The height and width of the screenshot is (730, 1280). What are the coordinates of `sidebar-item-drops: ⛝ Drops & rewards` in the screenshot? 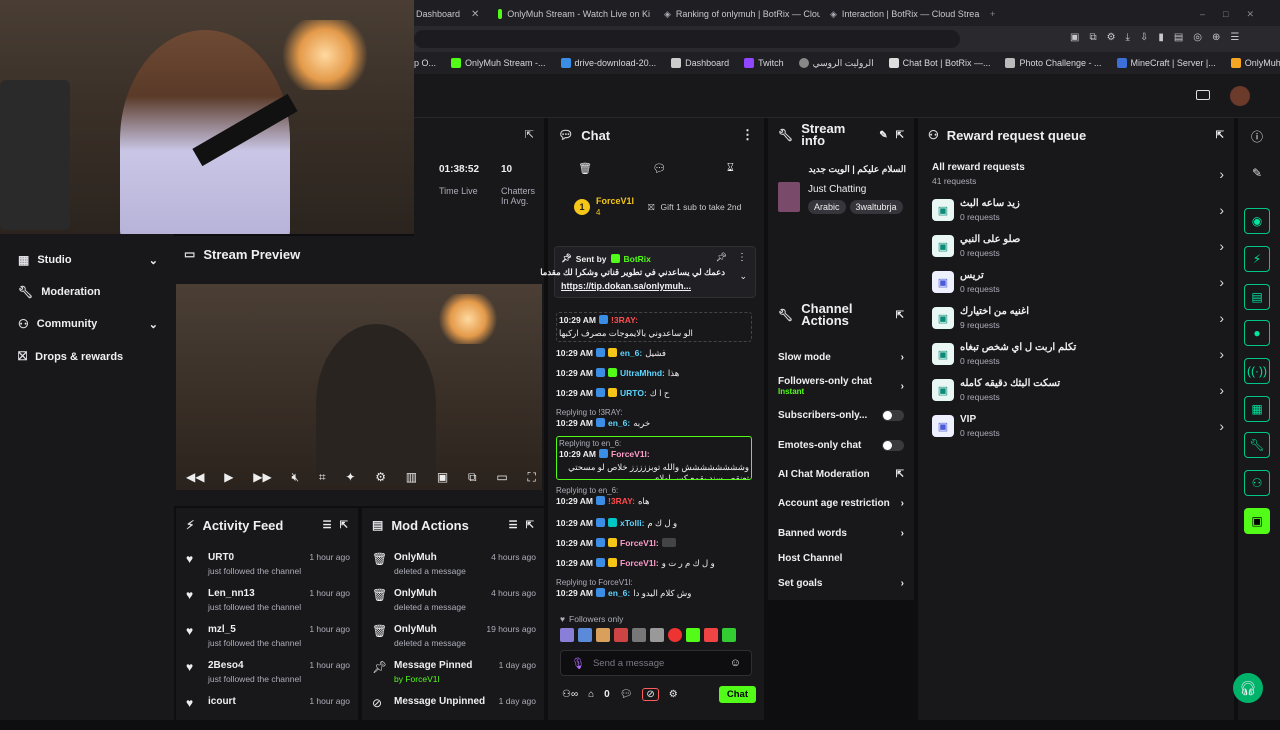 It's located at (70, 356).